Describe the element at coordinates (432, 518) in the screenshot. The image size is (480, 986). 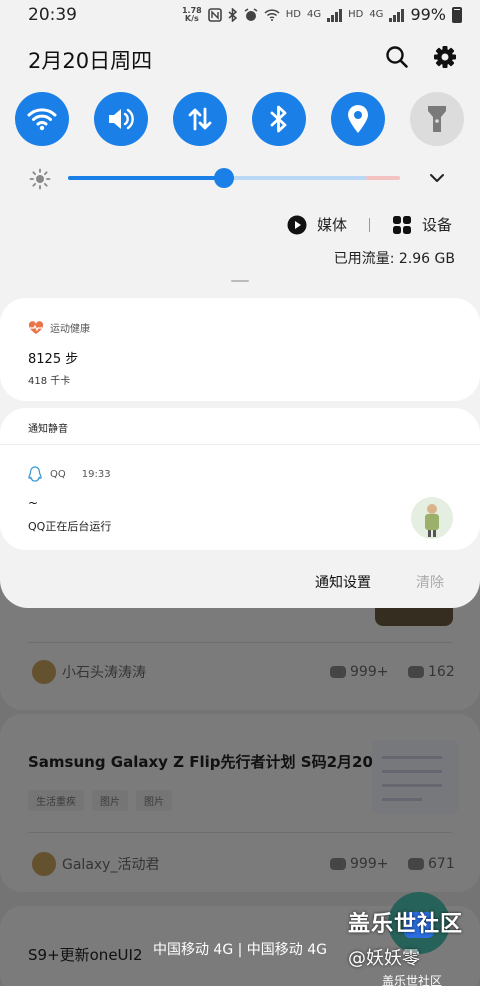
I see `qq-avatar` at that location.